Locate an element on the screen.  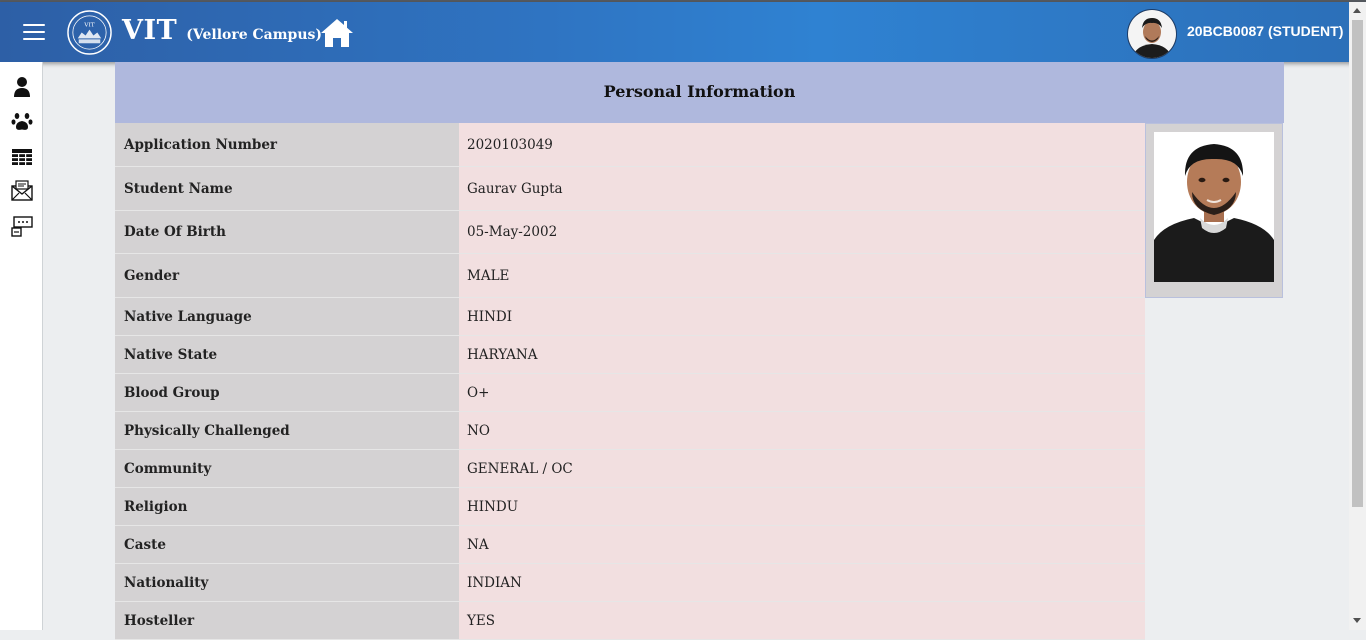
table-row: Physically Challenged NO is located at coordinates (630, 431).